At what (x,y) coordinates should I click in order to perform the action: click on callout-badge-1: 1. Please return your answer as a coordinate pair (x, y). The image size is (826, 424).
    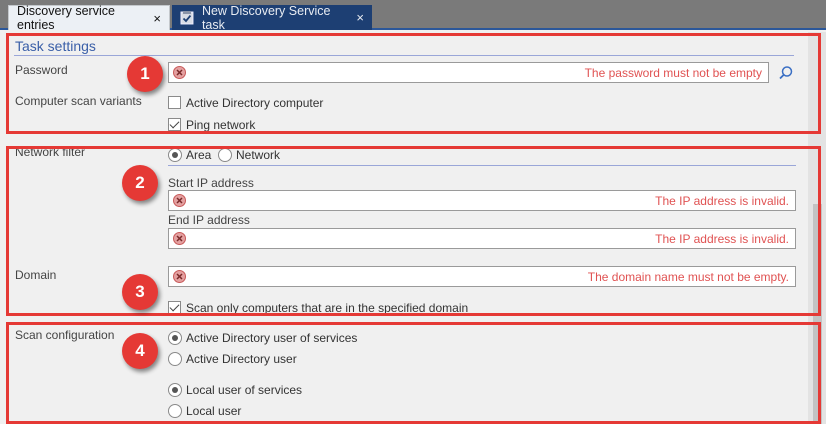
    Looking at the image, I should click on (145, 74).